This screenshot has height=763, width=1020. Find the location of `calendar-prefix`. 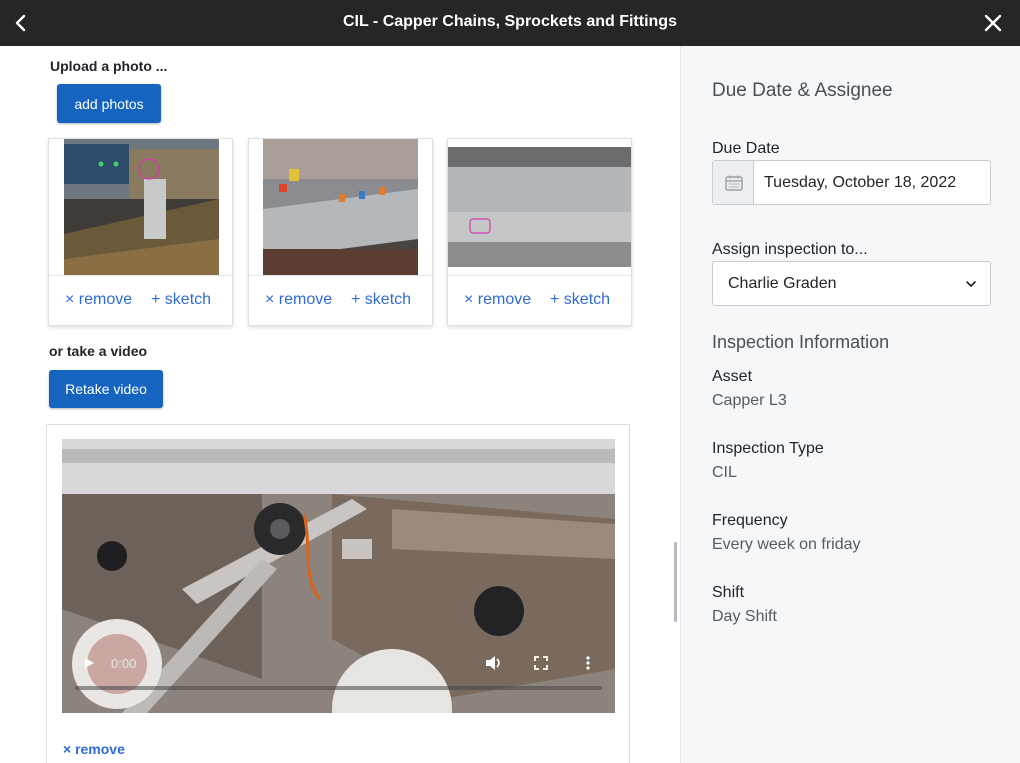

calendar-prefix is located at coordinates (733, 182).